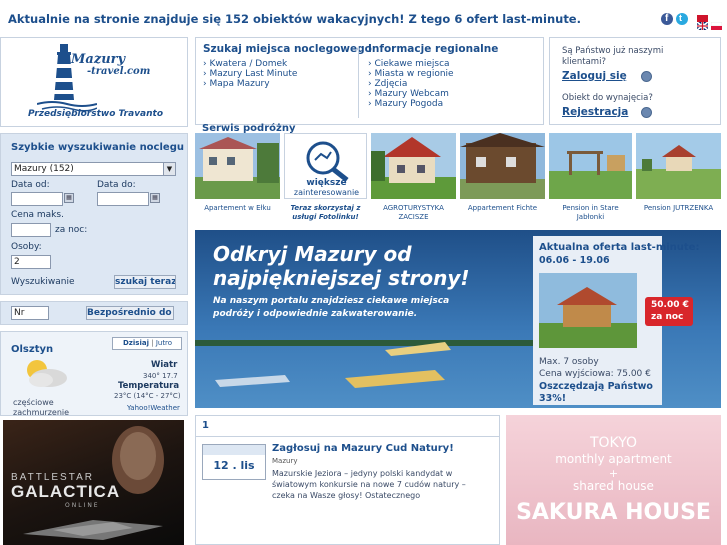 The height and width of the screenshot is (545, 727). What do you see at coordinates (147, 396) in the screenshot?
I see `temperature-value: 23°C (14°C - 27°C)` at bounding box center [147, 396].